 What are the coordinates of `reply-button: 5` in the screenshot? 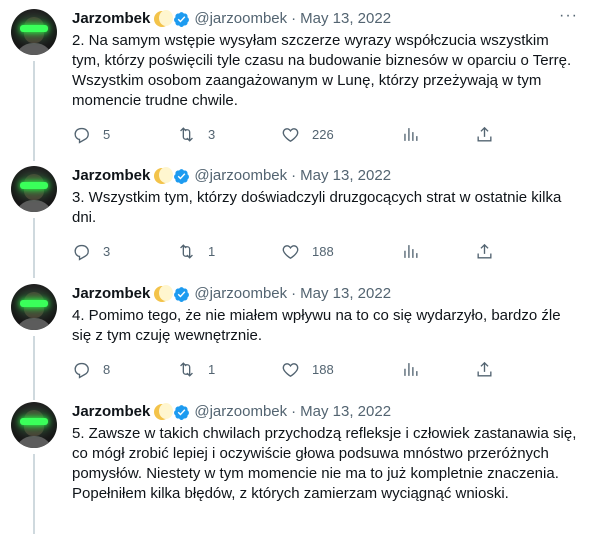 It's located at (91, 134).